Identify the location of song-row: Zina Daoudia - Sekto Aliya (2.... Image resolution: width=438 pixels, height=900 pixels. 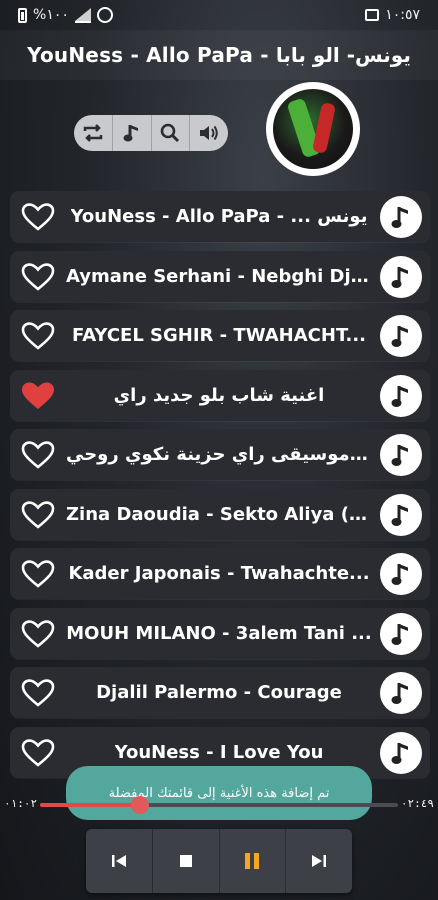
(220, 514).